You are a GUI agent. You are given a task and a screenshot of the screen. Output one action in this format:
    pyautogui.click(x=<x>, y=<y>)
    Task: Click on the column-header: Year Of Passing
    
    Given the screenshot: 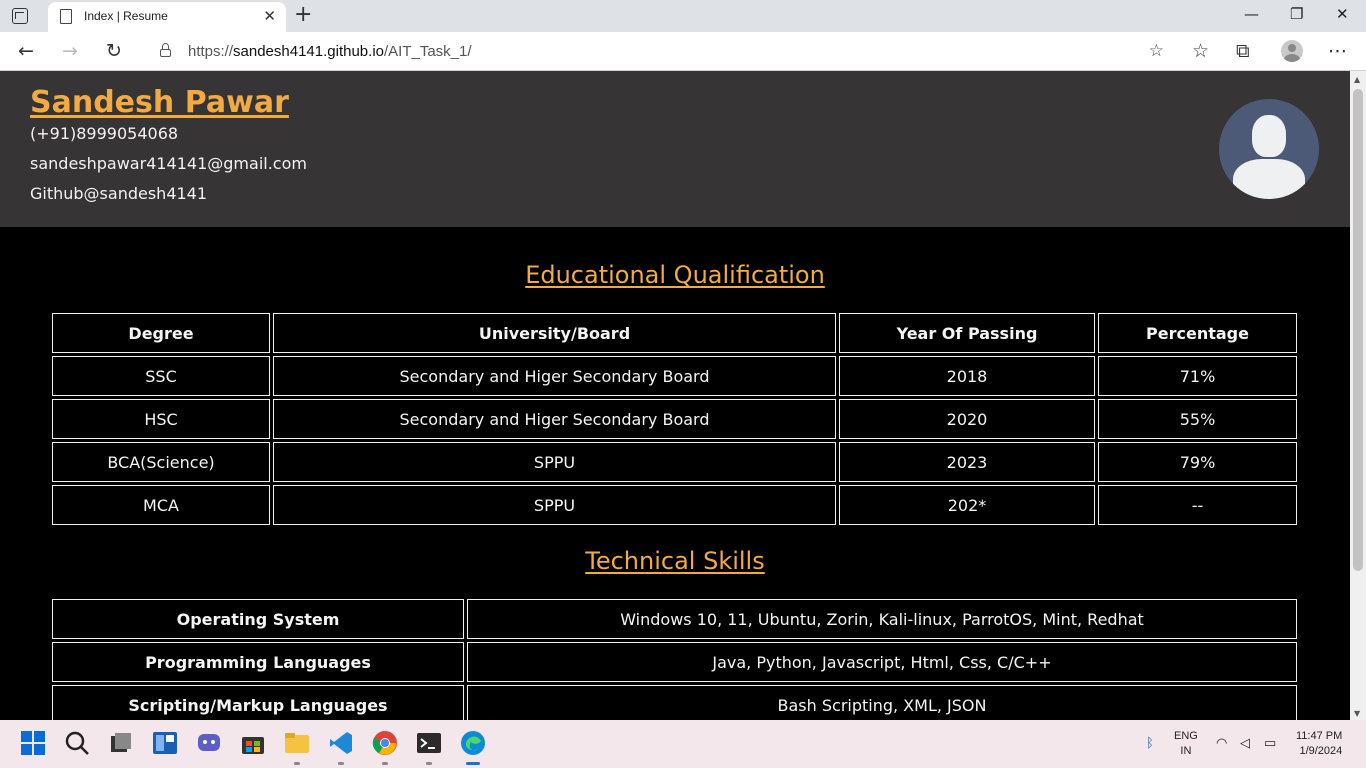 What is the action you would take?
    pyautogui.click(x=967, y=333)
    